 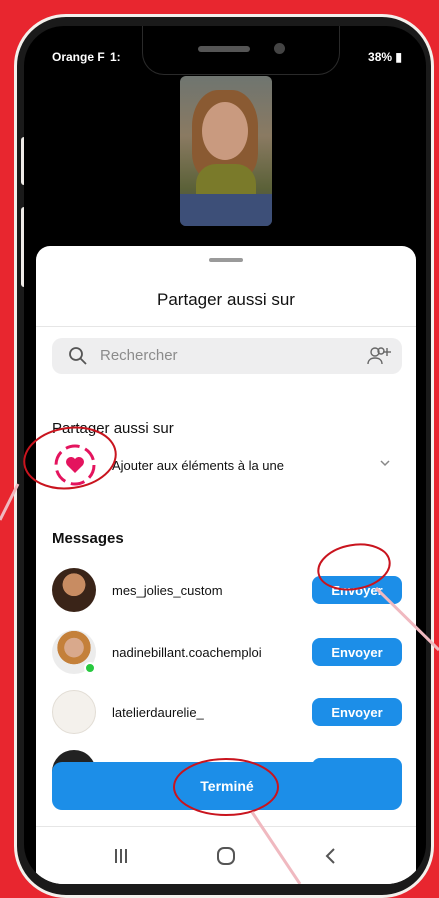 What do you see at coordinates (75, 465) in the screenshot?
I see `heart-icon` at bounding box center [75, 465].